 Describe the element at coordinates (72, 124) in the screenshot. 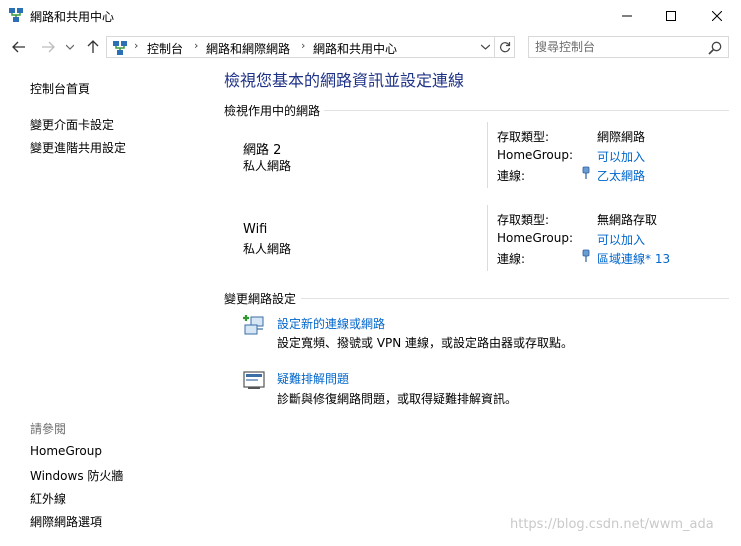

I see `sidebar-link-change-adapter-settings: 變更介面卡設定` at that location.